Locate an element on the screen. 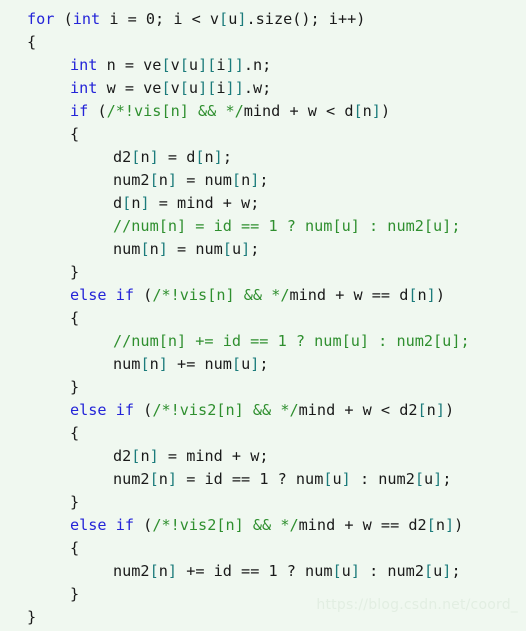 The width and height of the screenshot is (526, 631). code-token-pln: num is located at coordinates (127, 364).